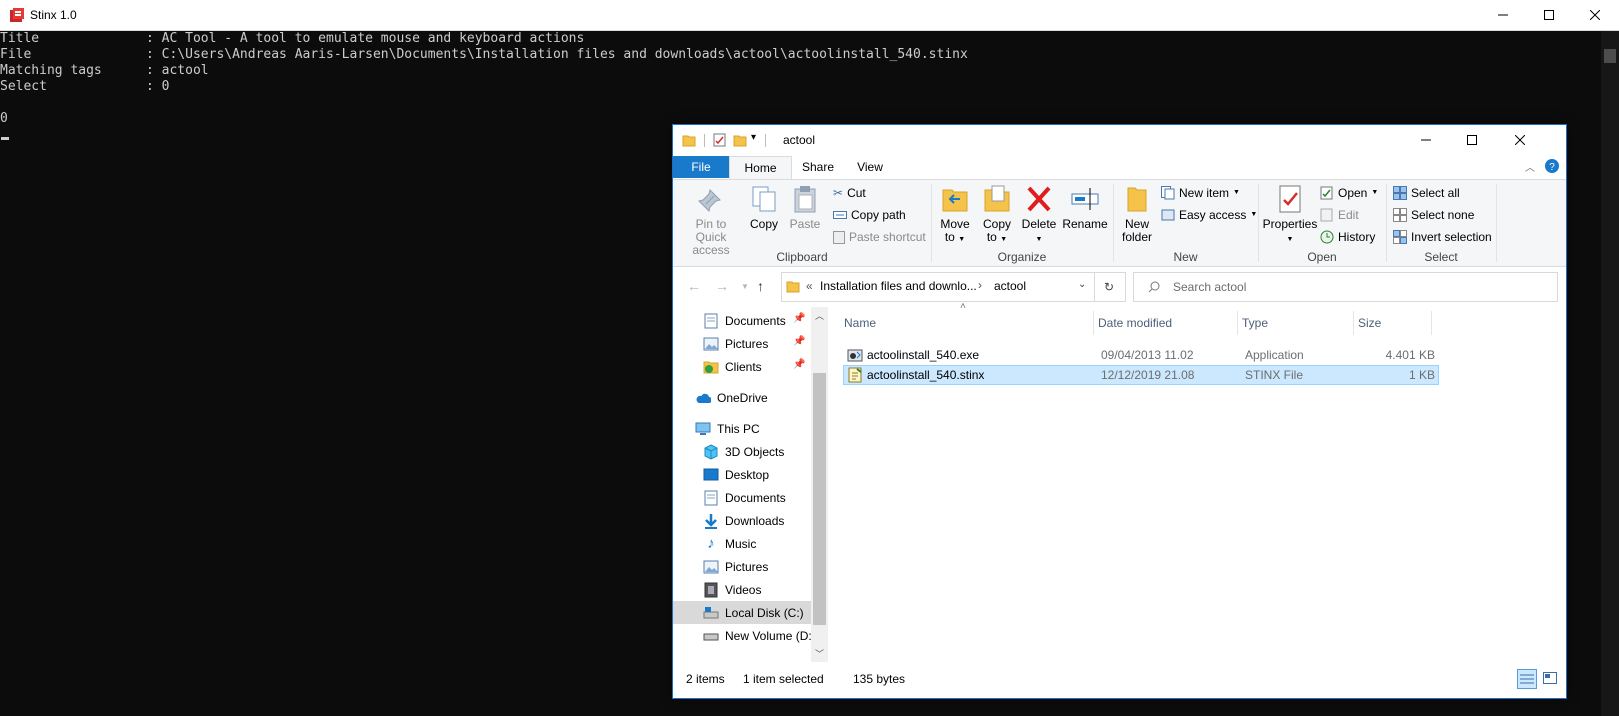 This screenshot has width=1619, height=716. I want to click on nav-item-clients: Clients, so click(732, 366).